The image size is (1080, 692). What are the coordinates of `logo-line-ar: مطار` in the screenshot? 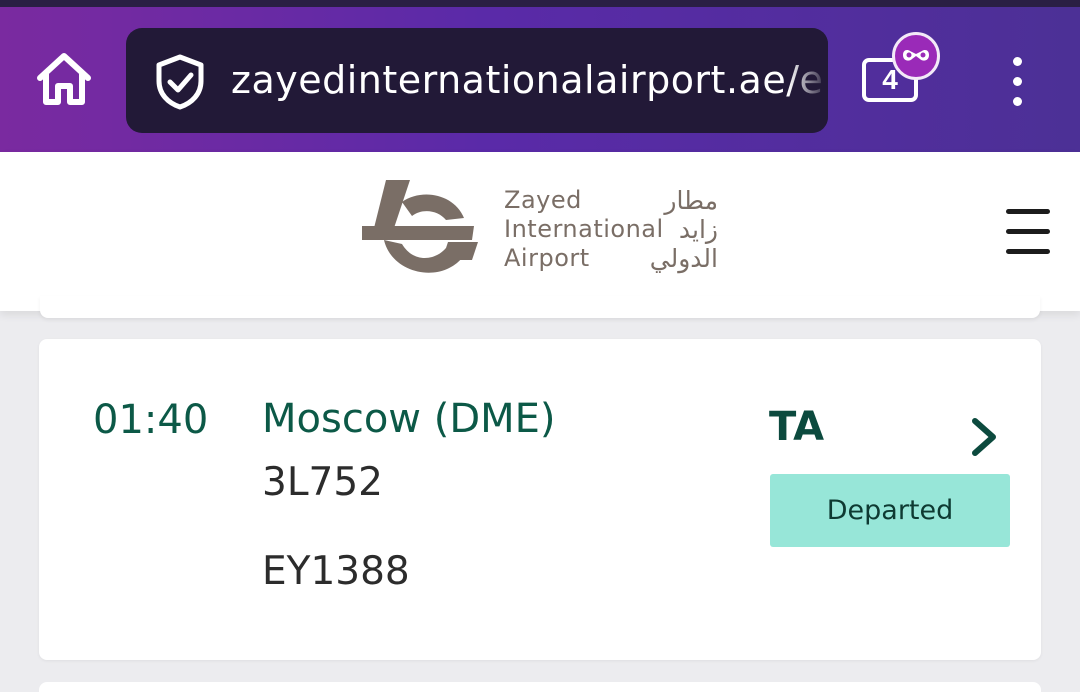 It's located at (691, 200).